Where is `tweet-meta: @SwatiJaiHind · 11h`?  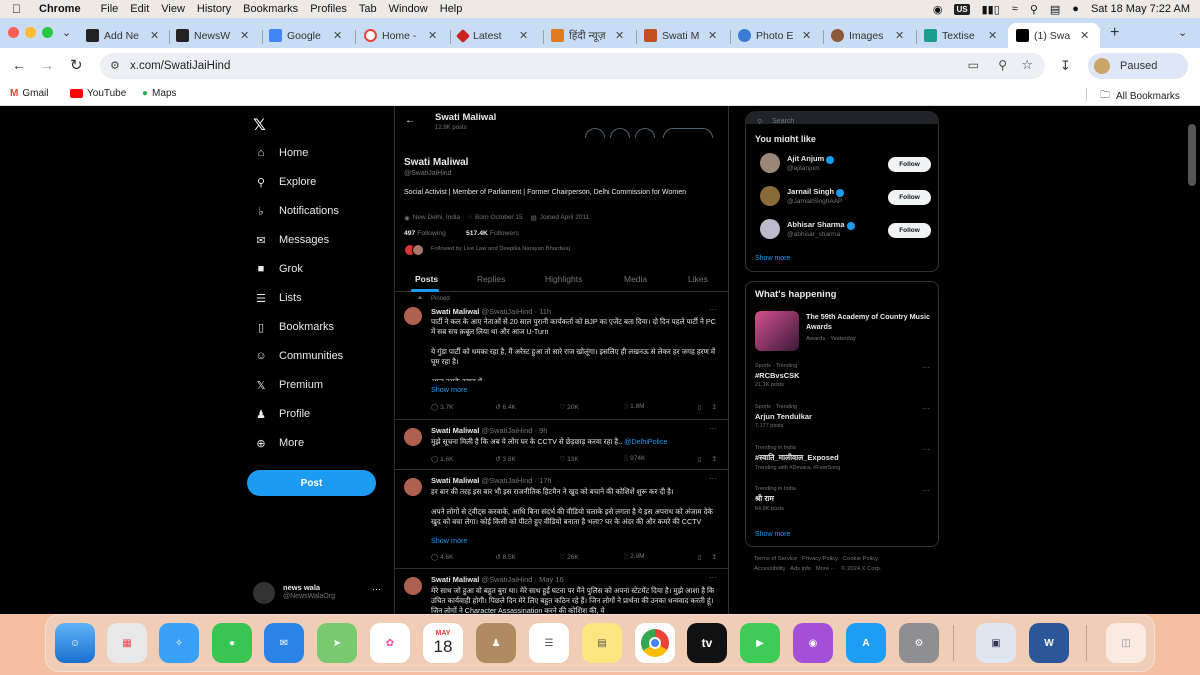 tweet-meta: @SwatiJaiHind · 11h is located at coordinates (516, 311).